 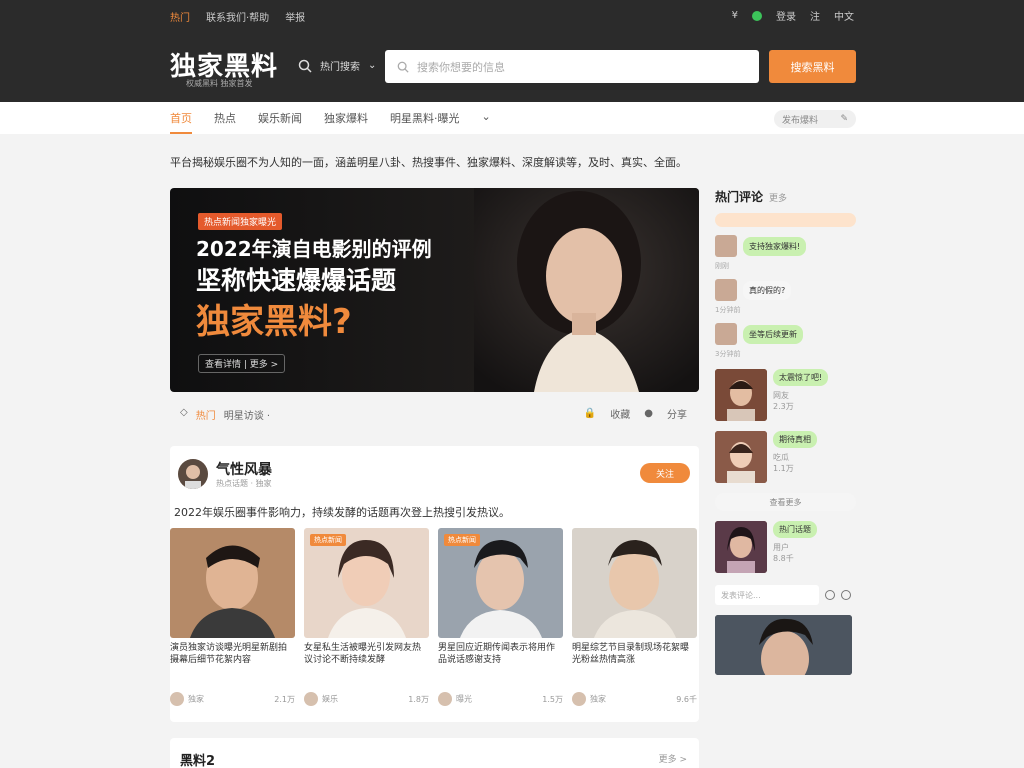 What do you see at coordinates (340, 67) in the screenshot?
I see `search-toggle-label: 热门搜索` at bounding box center [340, 67].